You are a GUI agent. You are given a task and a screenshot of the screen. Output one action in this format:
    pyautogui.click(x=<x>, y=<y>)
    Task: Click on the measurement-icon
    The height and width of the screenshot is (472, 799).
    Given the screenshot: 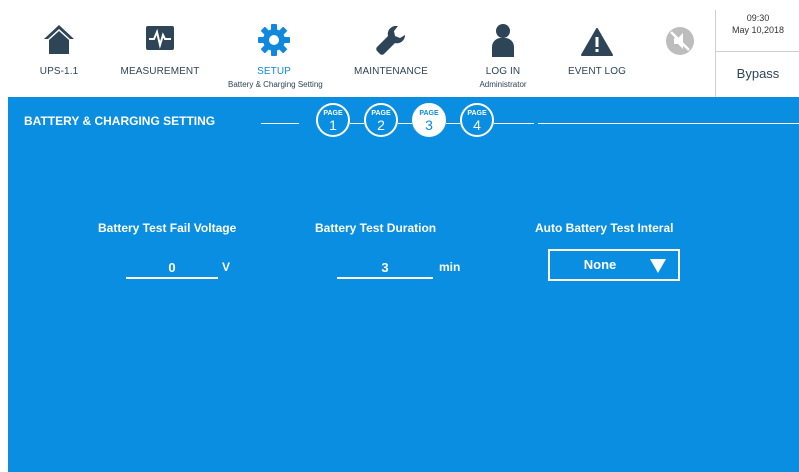 What is the action you would take?
    pyautogui.click(x=160, y=40)
    